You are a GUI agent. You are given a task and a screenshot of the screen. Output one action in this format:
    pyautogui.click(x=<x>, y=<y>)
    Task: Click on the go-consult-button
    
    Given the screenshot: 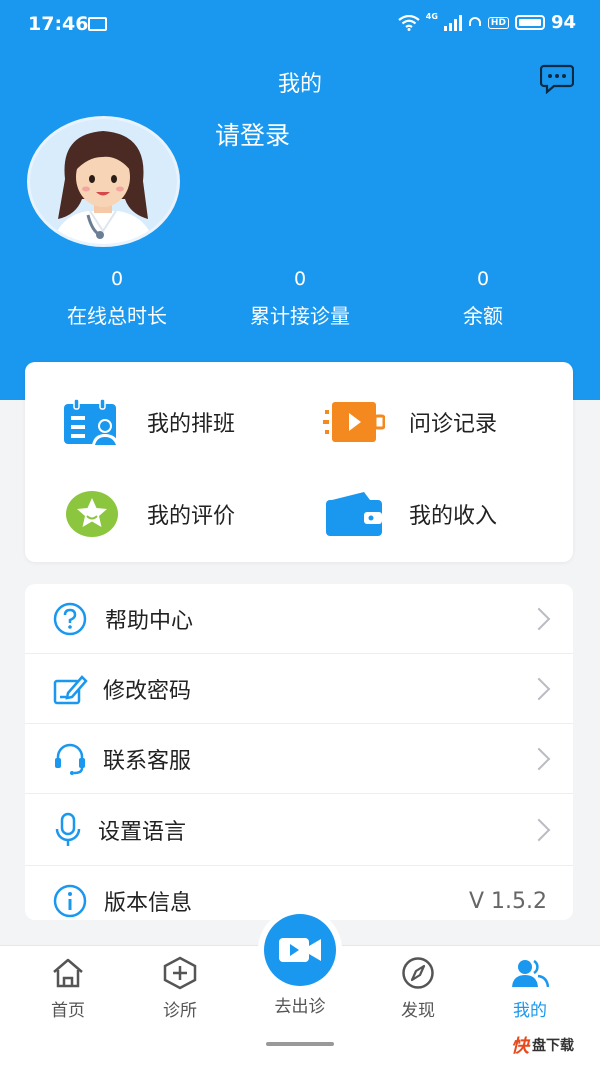 What is the action you would take?
    pyautogui.click(x=300, y=950)
    